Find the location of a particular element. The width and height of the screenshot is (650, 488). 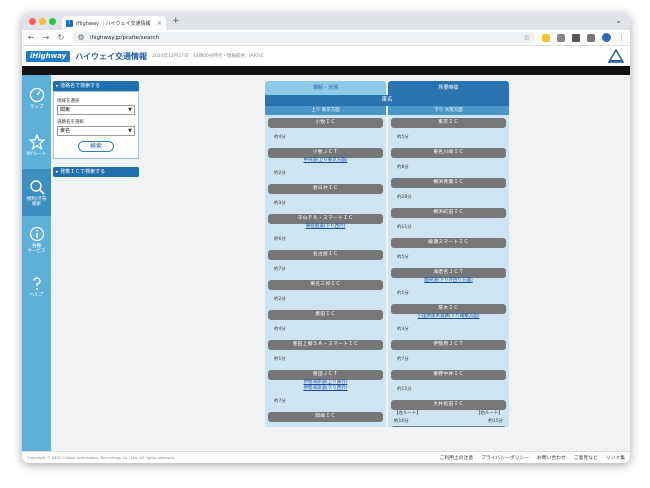

tab-title: iHighway ｜ハイウェイ交通情報 is located at coordinates (113, 23).